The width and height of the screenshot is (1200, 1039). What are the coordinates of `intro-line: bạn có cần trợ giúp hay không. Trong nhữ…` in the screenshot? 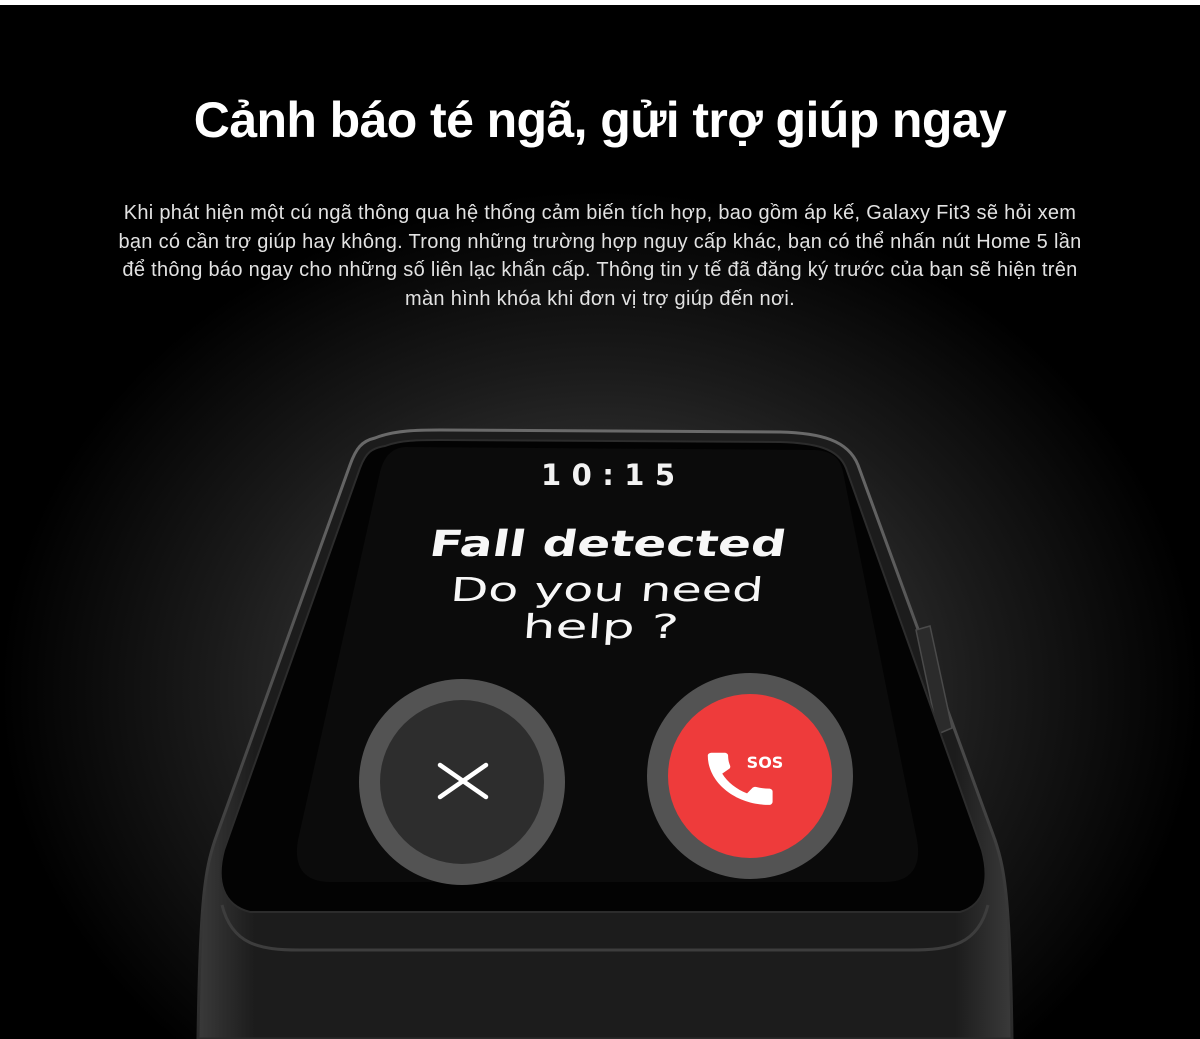 It's located at (600, 241).